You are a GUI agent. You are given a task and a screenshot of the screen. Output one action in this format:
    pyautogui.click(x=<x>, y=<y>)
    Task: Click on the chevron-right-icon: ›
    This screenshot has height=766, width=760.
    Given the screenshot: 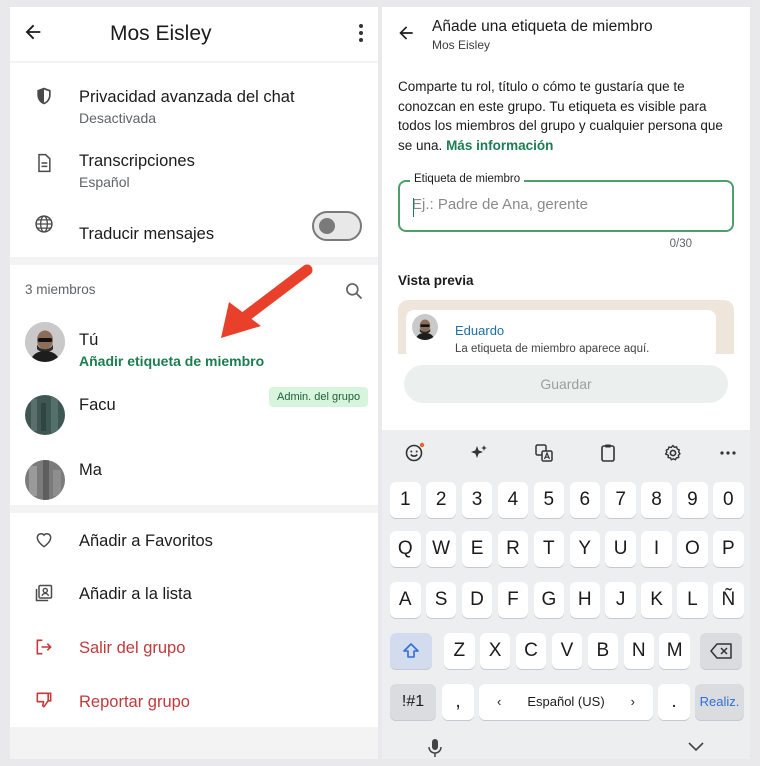 What is the action you would take?
    pyautogui.click(x=632, y=701)
    